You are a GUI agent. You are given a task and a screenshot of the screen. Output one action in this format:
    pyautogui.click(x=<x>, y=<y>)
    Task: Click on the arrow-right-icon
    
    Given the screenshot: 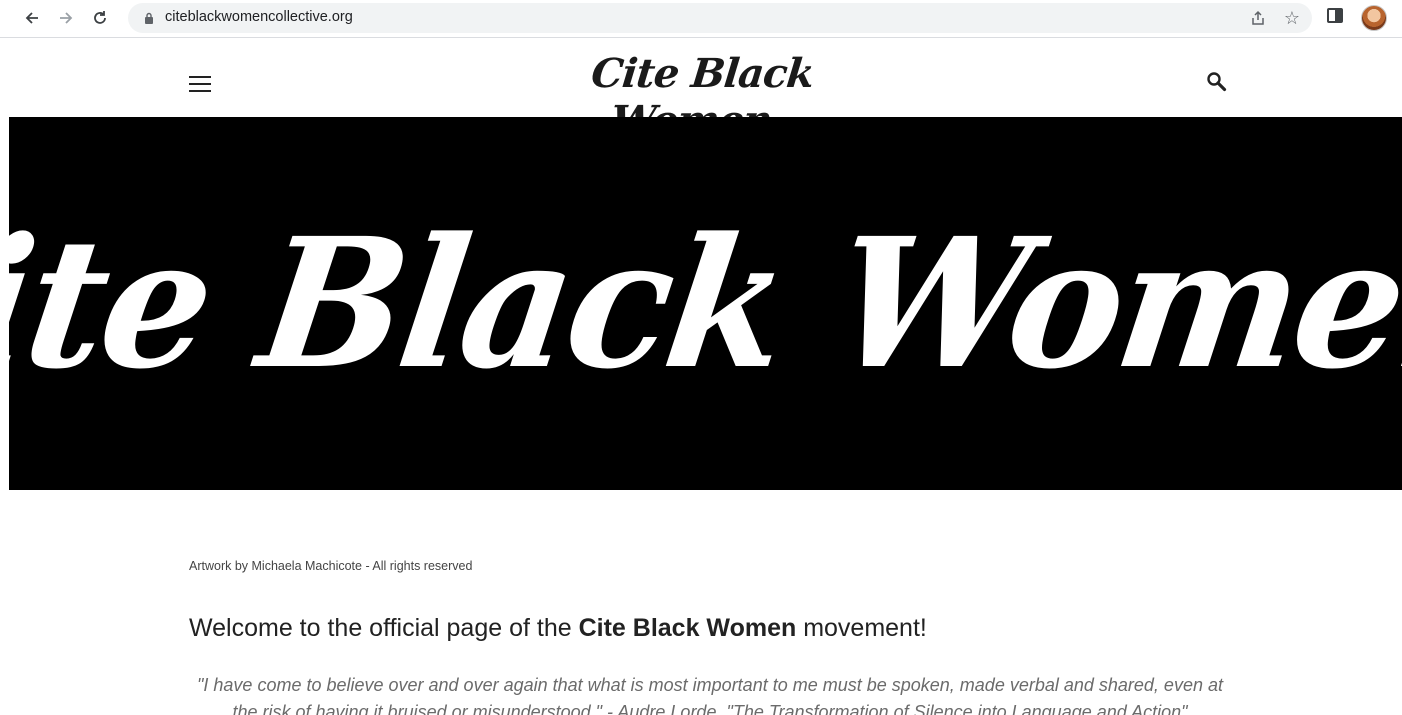 What is the action you would take?
    pyautogui.click(x=66, y=18)
    